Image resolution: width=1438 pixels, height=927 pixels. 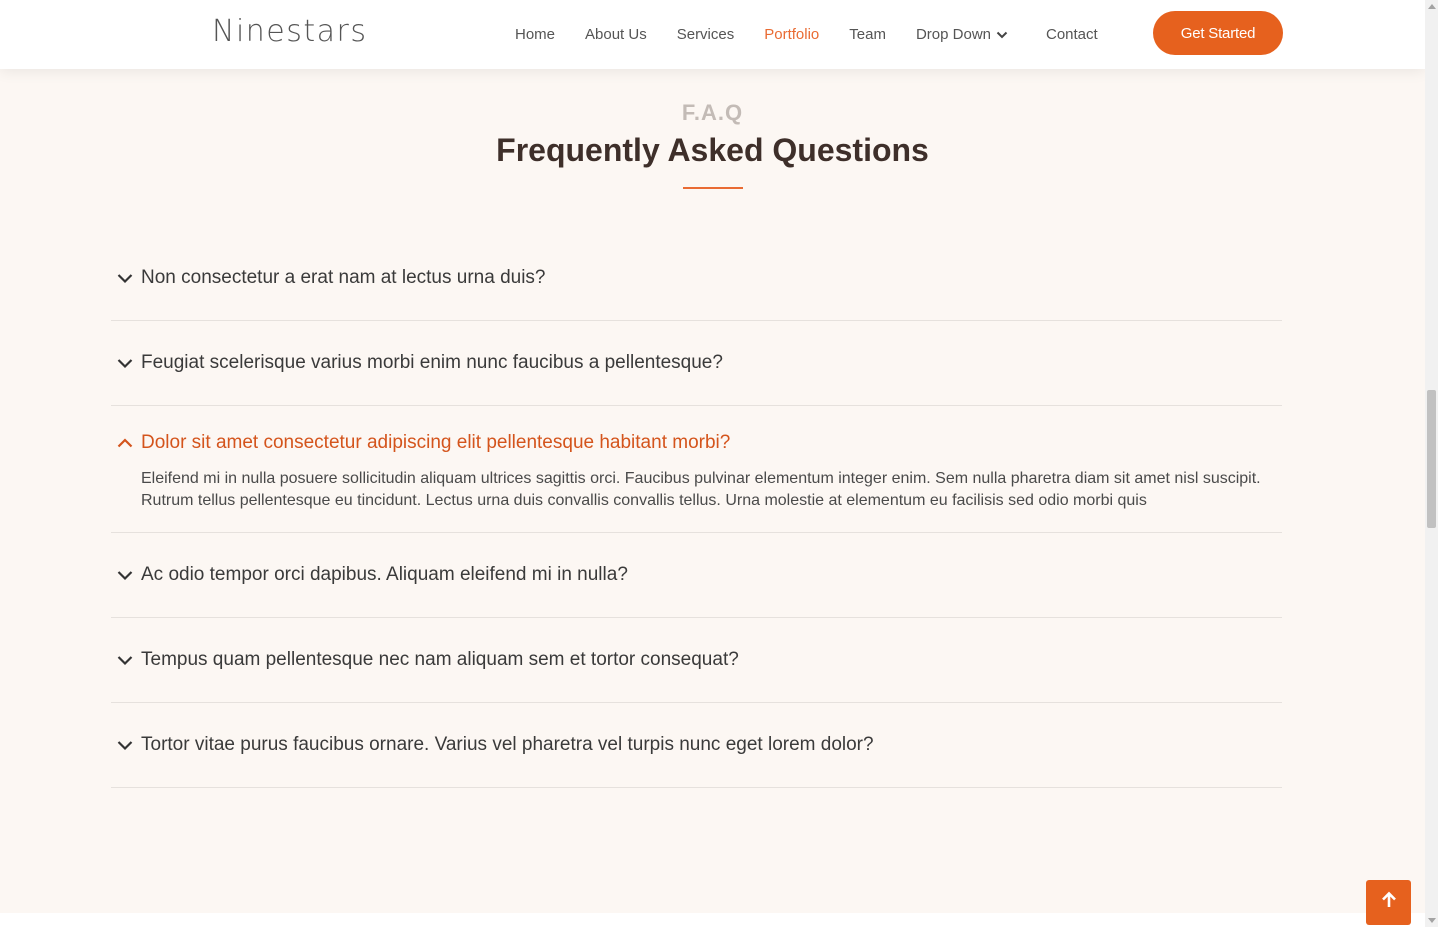 I want to click on nav-home: Home, so click(x=535, y=34).